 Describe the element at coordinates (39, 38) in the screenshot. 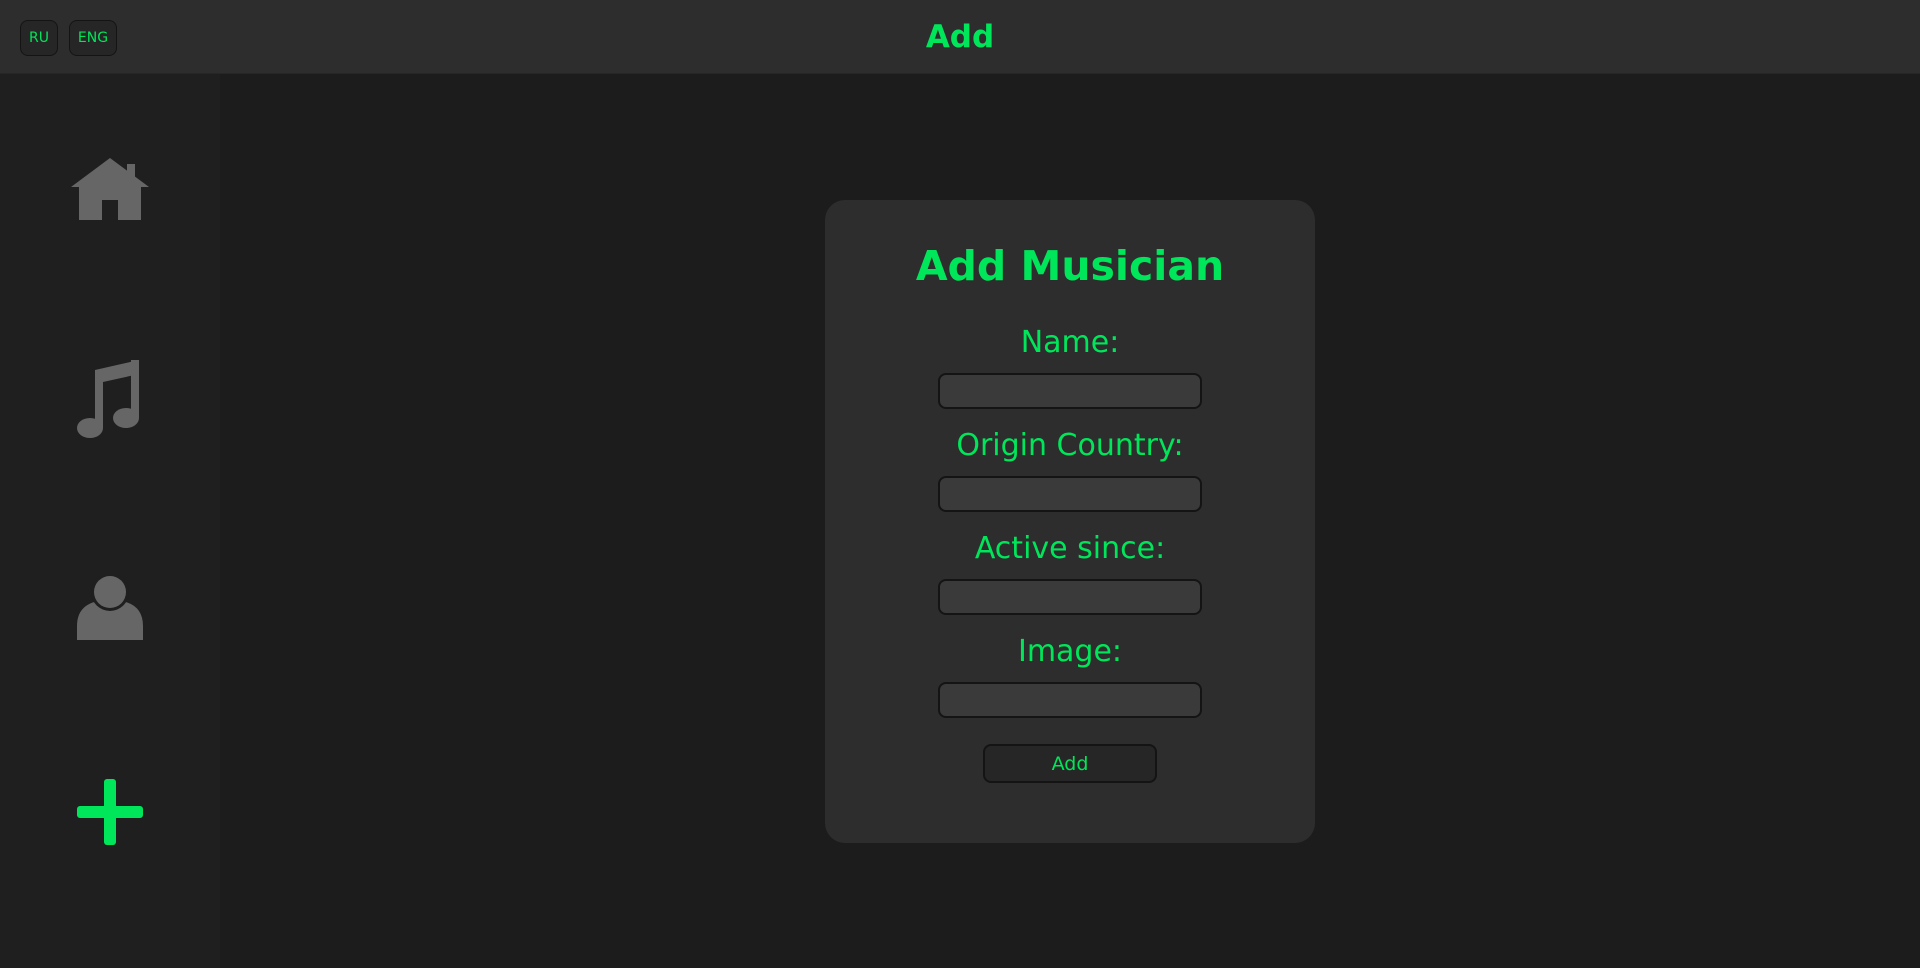

I see `language-ru-button: RU` at that location.